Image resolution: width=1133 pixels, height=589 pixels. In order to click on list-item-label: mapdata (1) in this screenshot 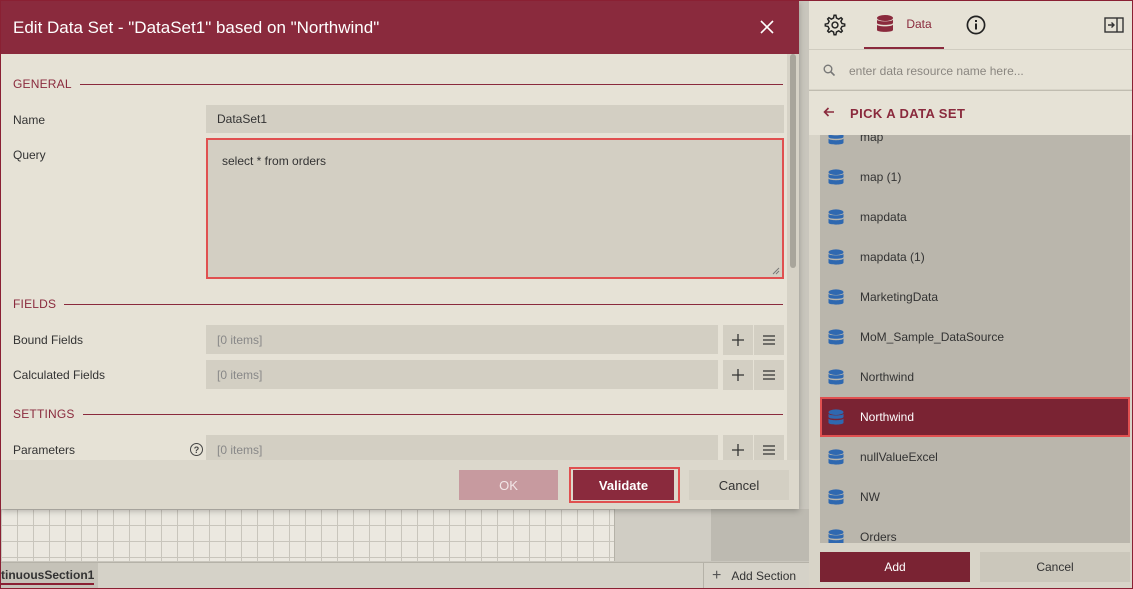, I will do `click(892, 257)`.